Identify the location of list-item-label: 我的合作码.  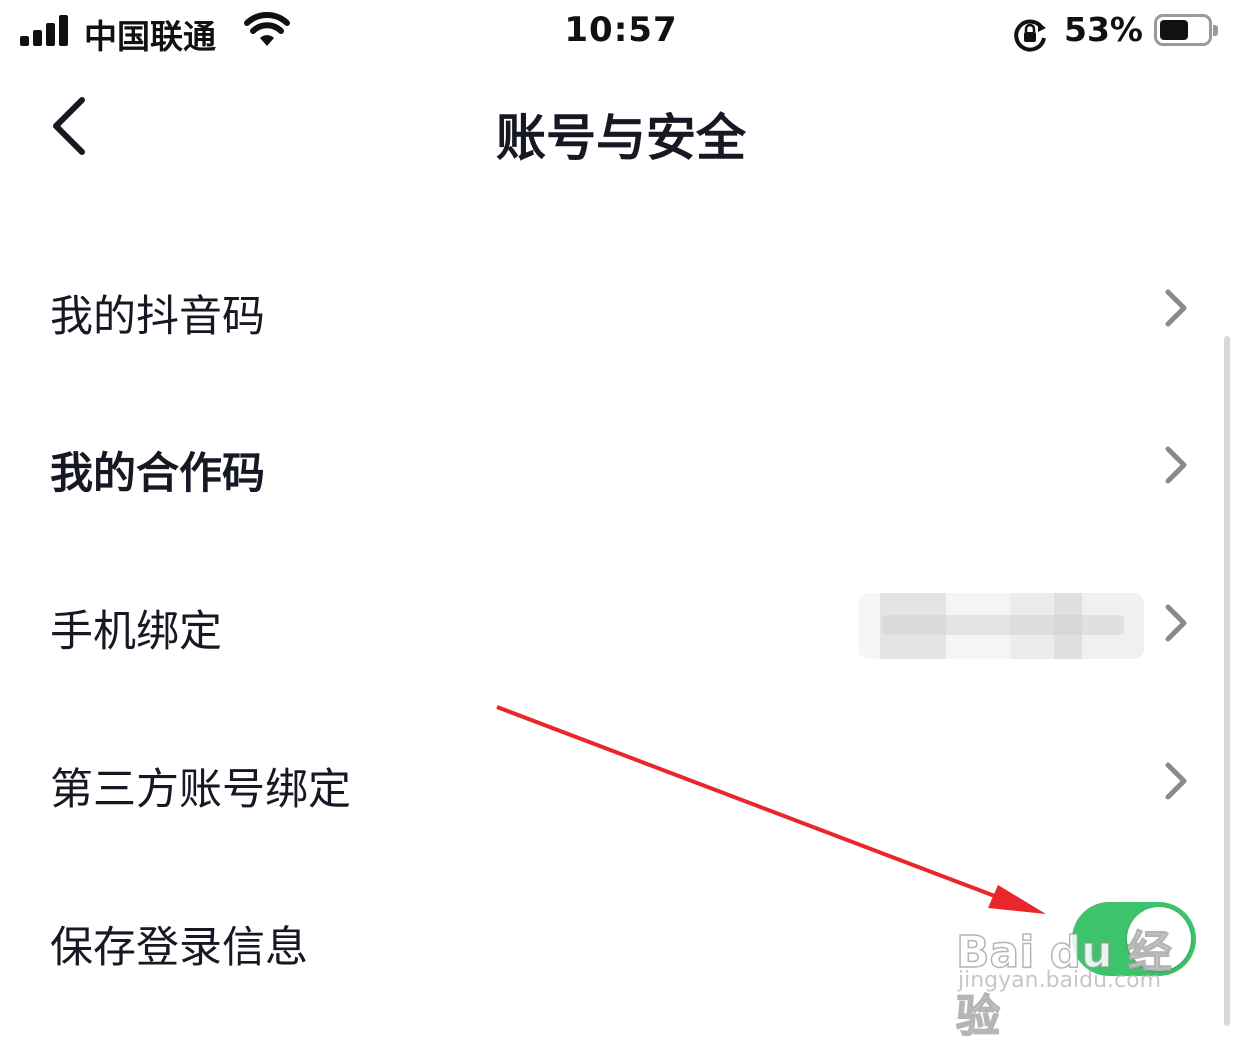
(157, 474).